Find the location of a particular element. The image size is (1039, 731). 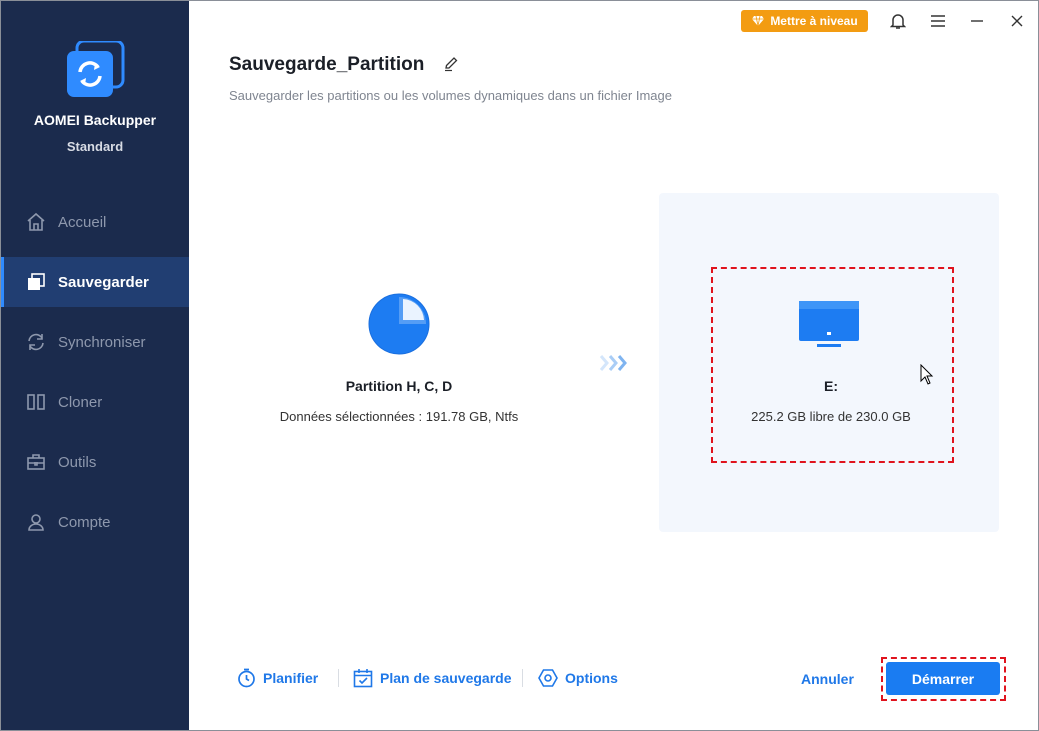

backup-icon is located at coordinates (36, 282).